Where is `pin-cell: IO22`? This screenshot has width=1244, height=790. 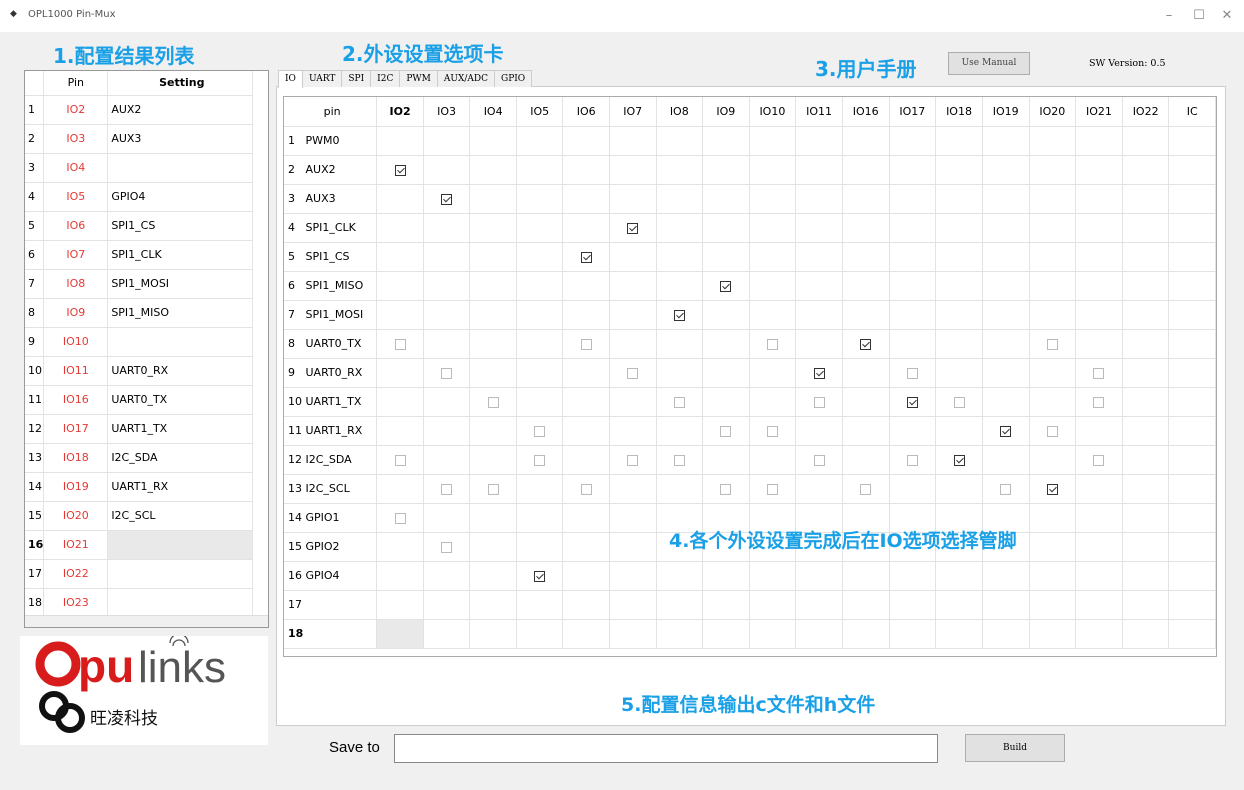 pin-cell: IO22 is located at coordinates (76, 574).